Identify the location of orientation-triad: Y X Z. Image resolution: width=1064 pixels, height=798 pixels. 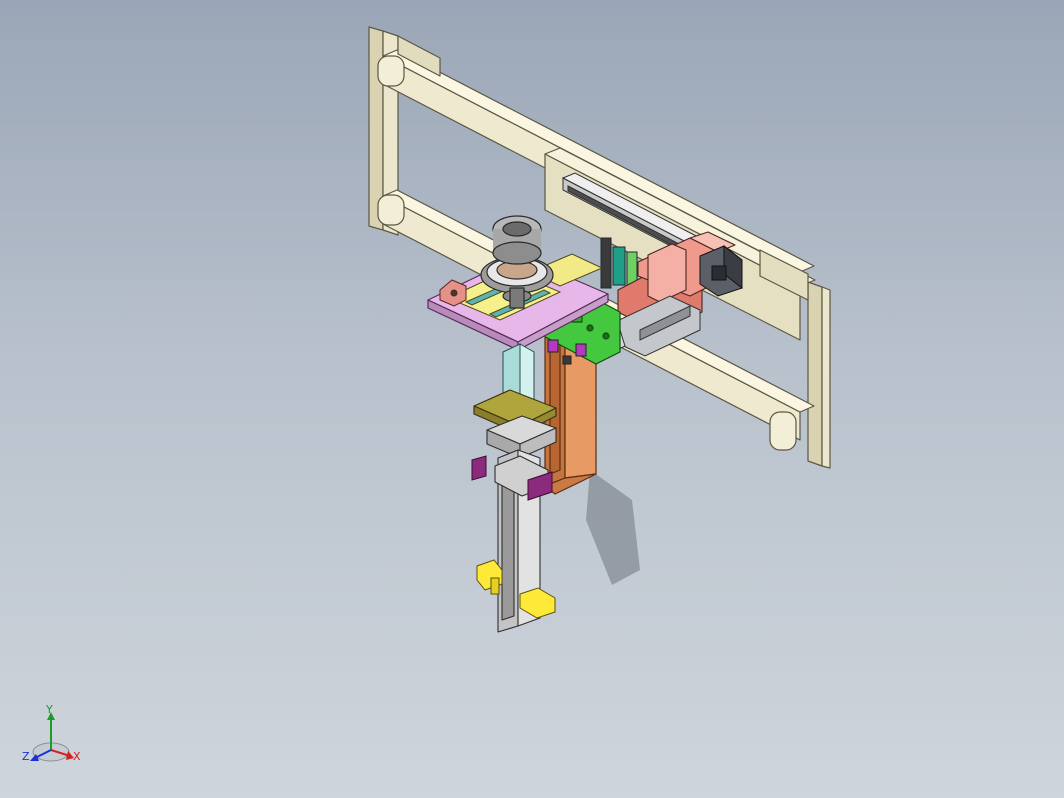
(51, 733).